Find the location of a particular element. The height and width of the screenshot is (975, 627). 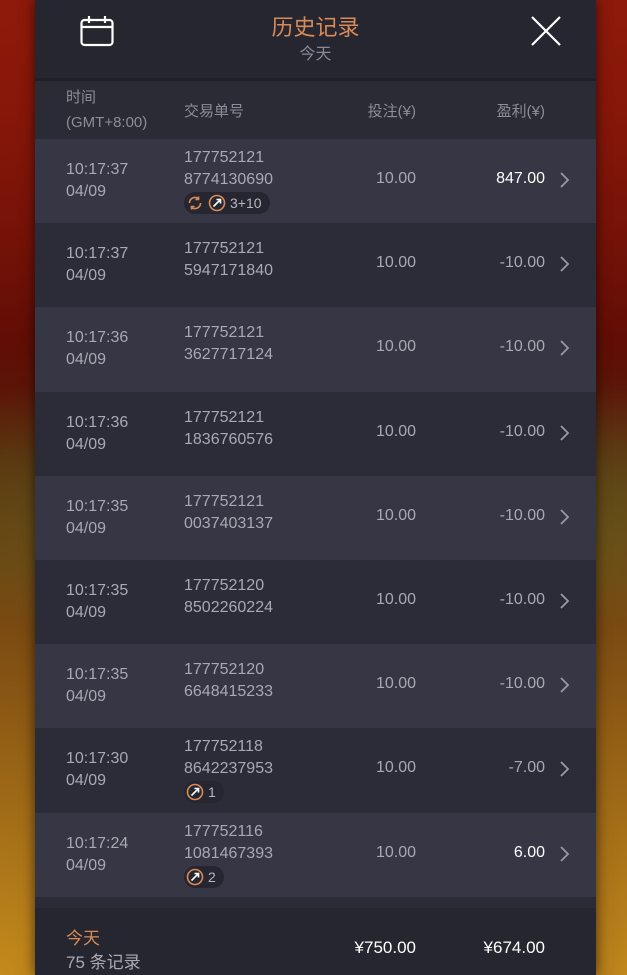

row-time: 10:17:24 is located at coordinates (97, 843).